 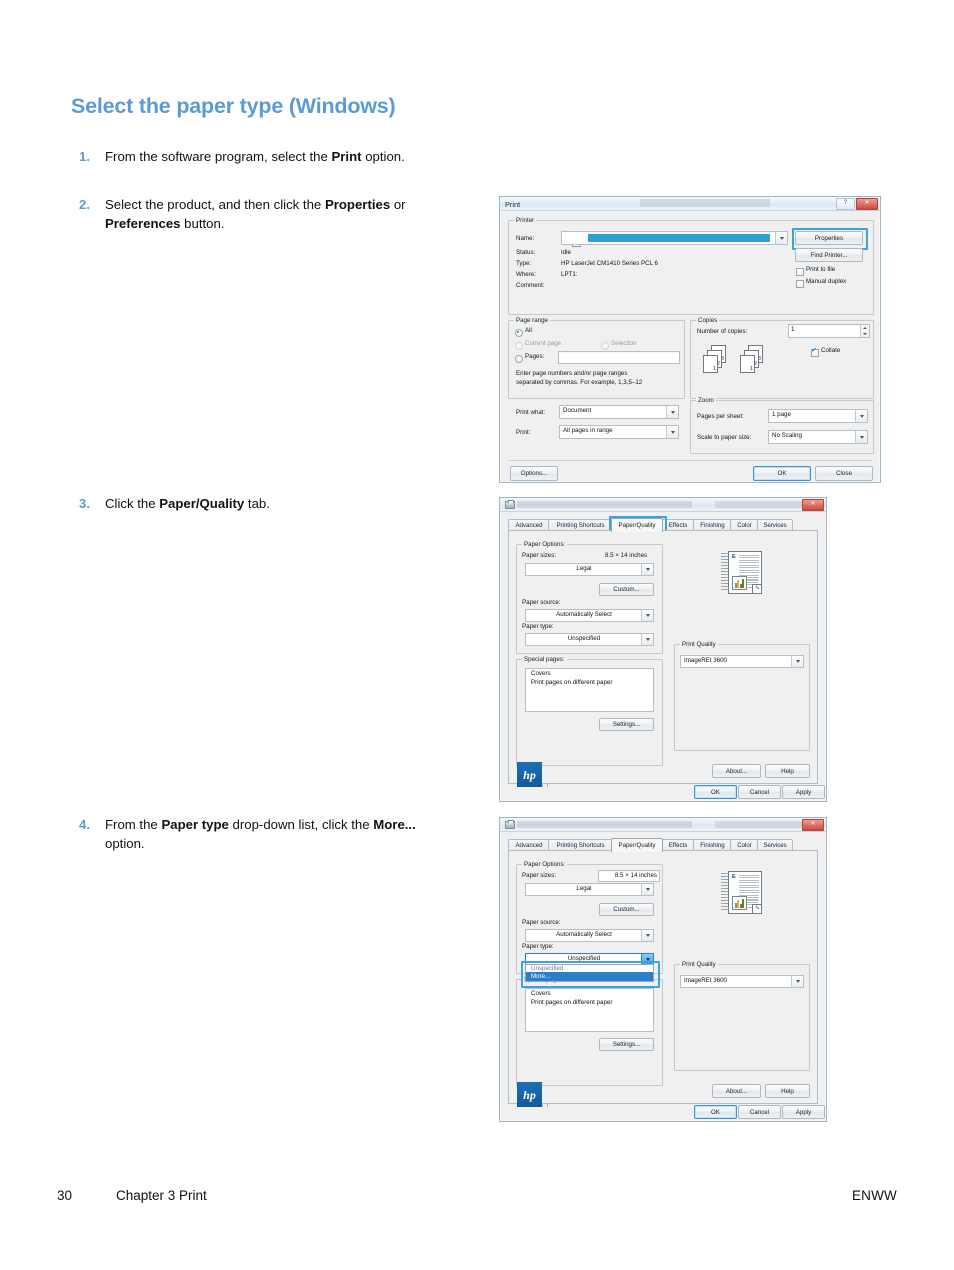 I want to click on page-range-pages-radio, so click(x=519, y=359).